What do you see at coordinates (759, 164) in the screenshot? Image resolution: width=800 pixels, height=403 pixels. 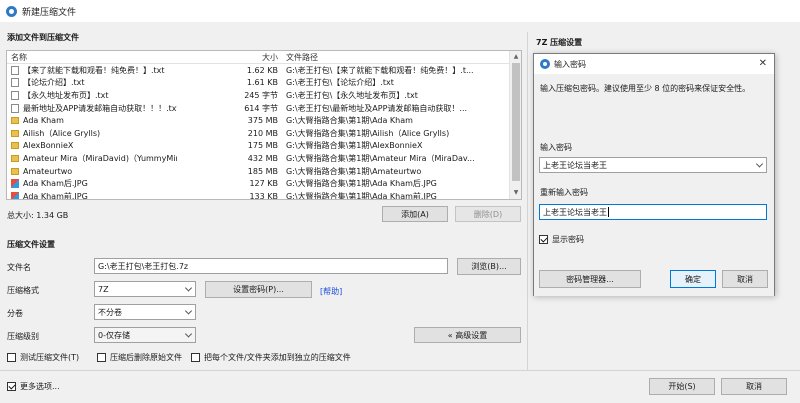 I see `chevron-down-icon` at bounding box center [759, 164].